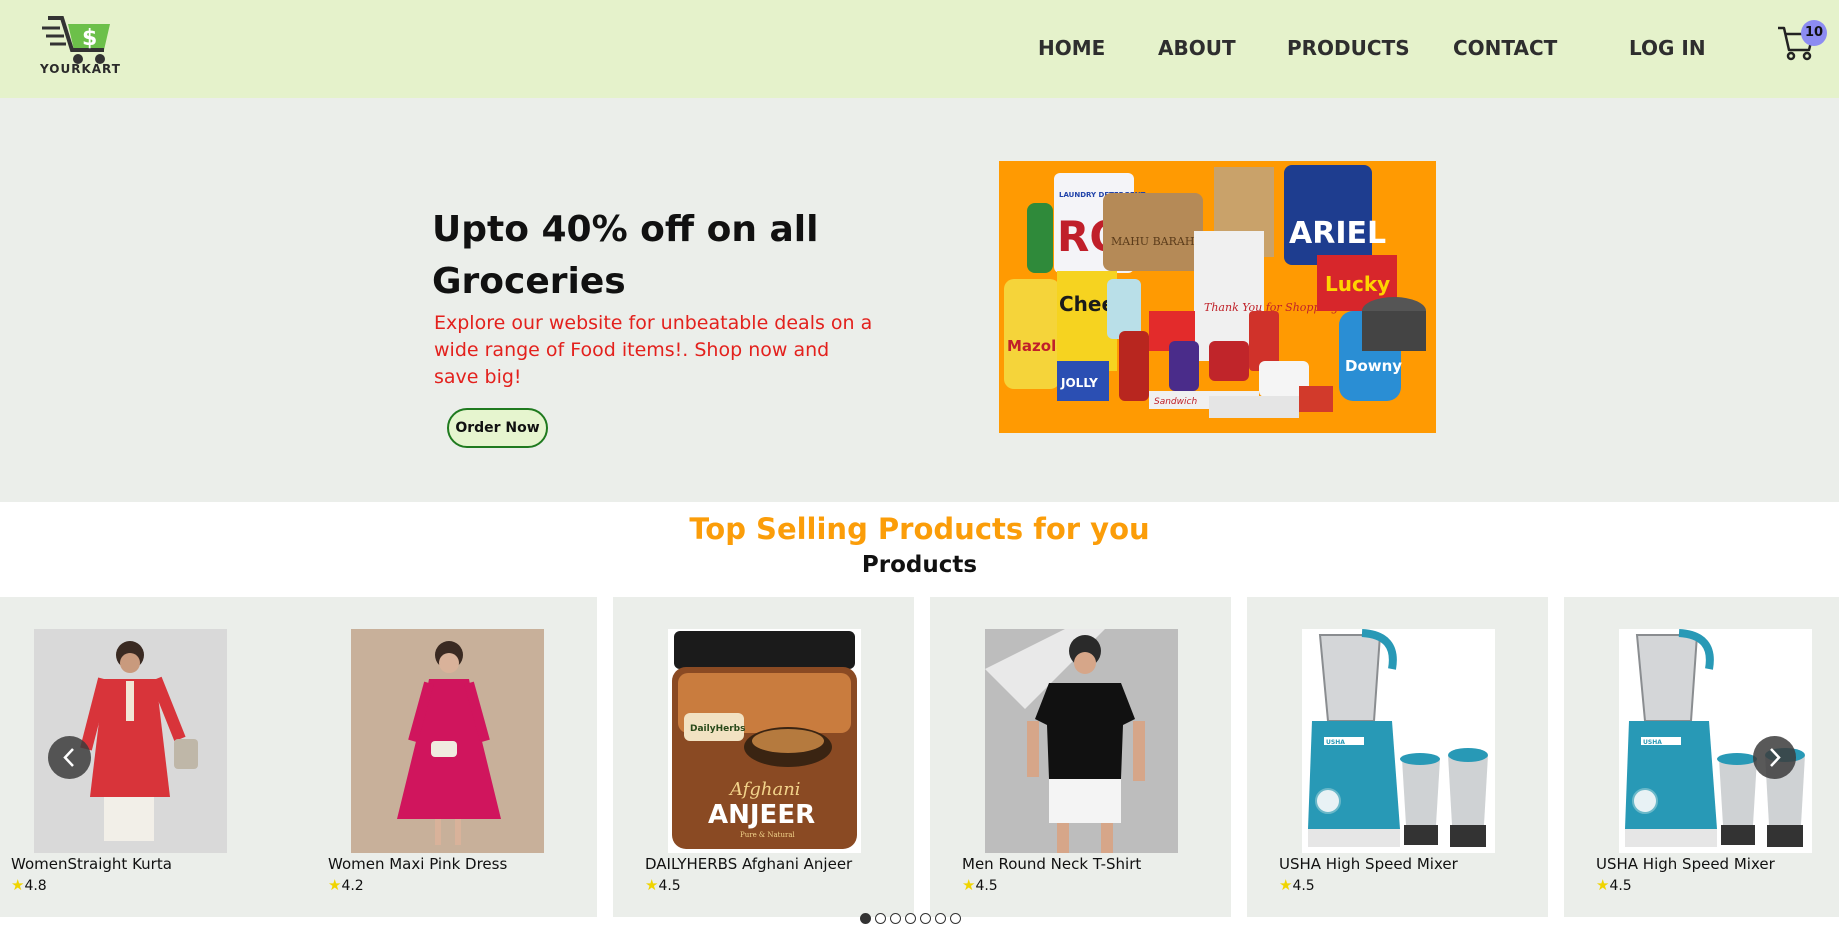 This screenshot has width=1839, height=928. Describe the element at coordinates (1337, 233) in the screenshot. I see `pkg-ariel: ARIEL` at that location.